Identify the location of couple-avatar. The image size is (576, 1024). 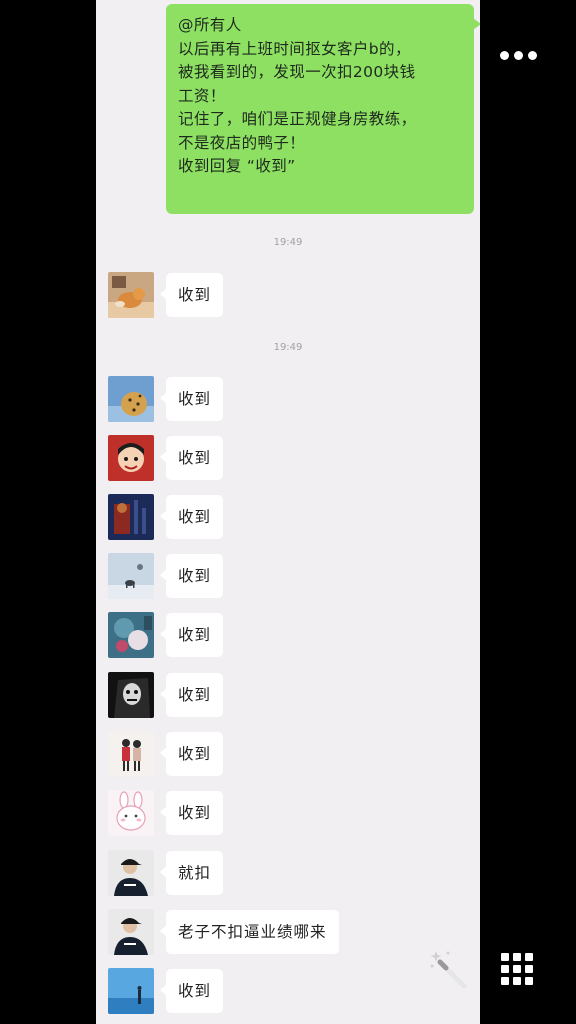
(131, 754).